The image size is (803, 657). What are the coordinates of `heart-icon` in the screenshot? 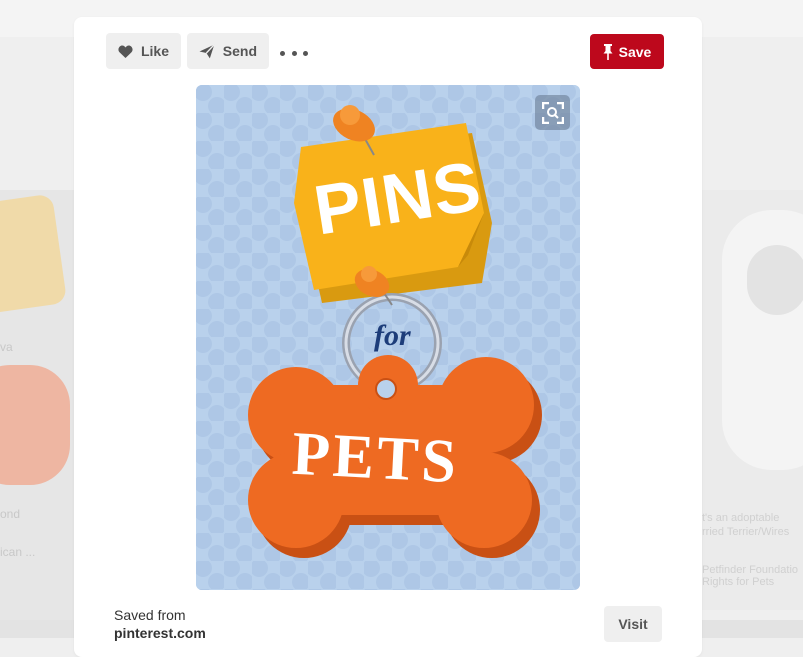 It's located at (125, 51).